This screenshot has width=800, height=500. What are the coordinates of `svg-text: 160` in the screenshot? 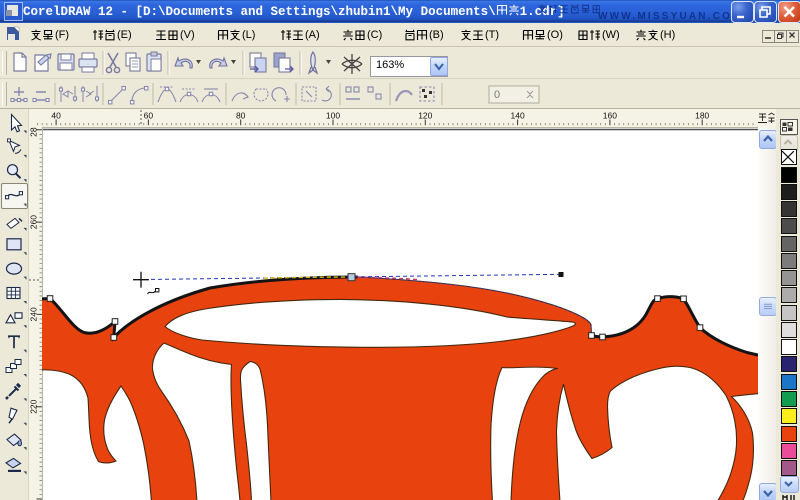 It's located at (610, 116).